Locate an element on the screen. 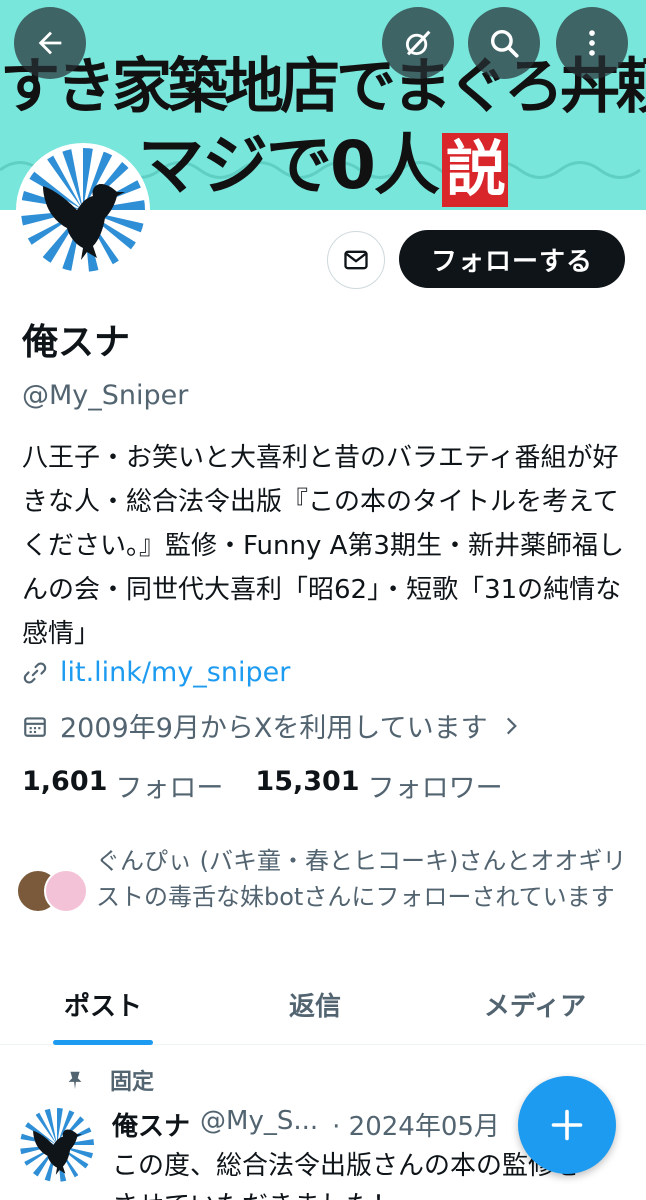 The width and height of the screenshot is (646, 1200). banner-red-badge: 説 is located at coordinates (474, 169).